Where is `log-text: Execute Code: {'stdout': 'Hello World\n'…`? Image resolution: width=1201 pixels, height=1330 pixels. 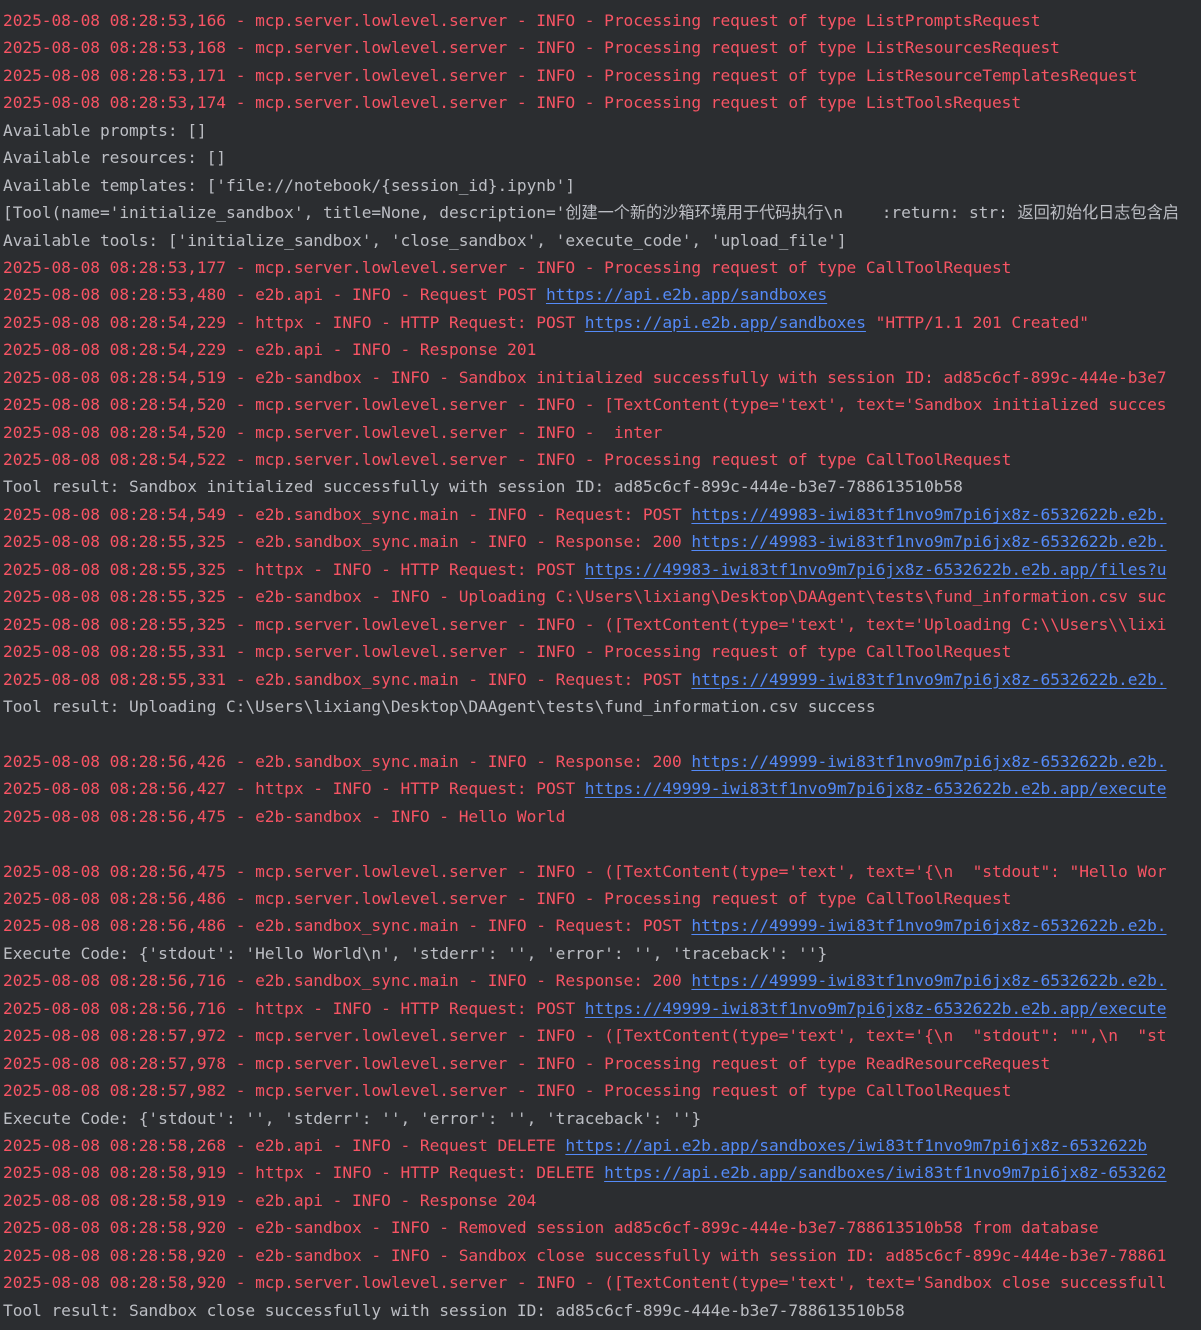
log-text: Execute Code: {'stdout': 'Hello World\n'… is located at coordinates (415, 953).